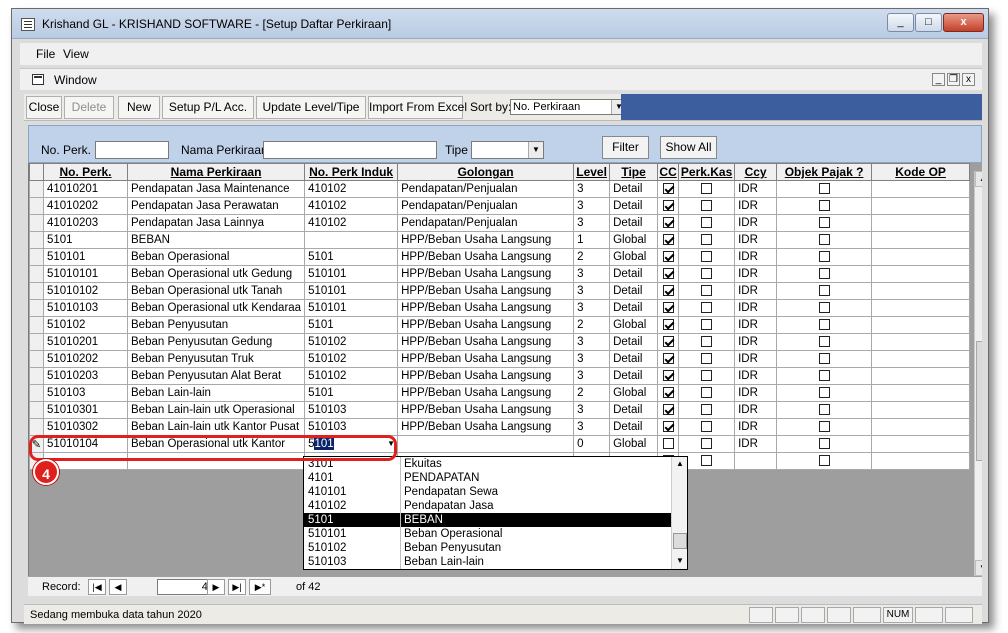 The height and width of the screenshot is (633, 1008). I want to click on cell-no-perk: 510102, so click(85, 325).